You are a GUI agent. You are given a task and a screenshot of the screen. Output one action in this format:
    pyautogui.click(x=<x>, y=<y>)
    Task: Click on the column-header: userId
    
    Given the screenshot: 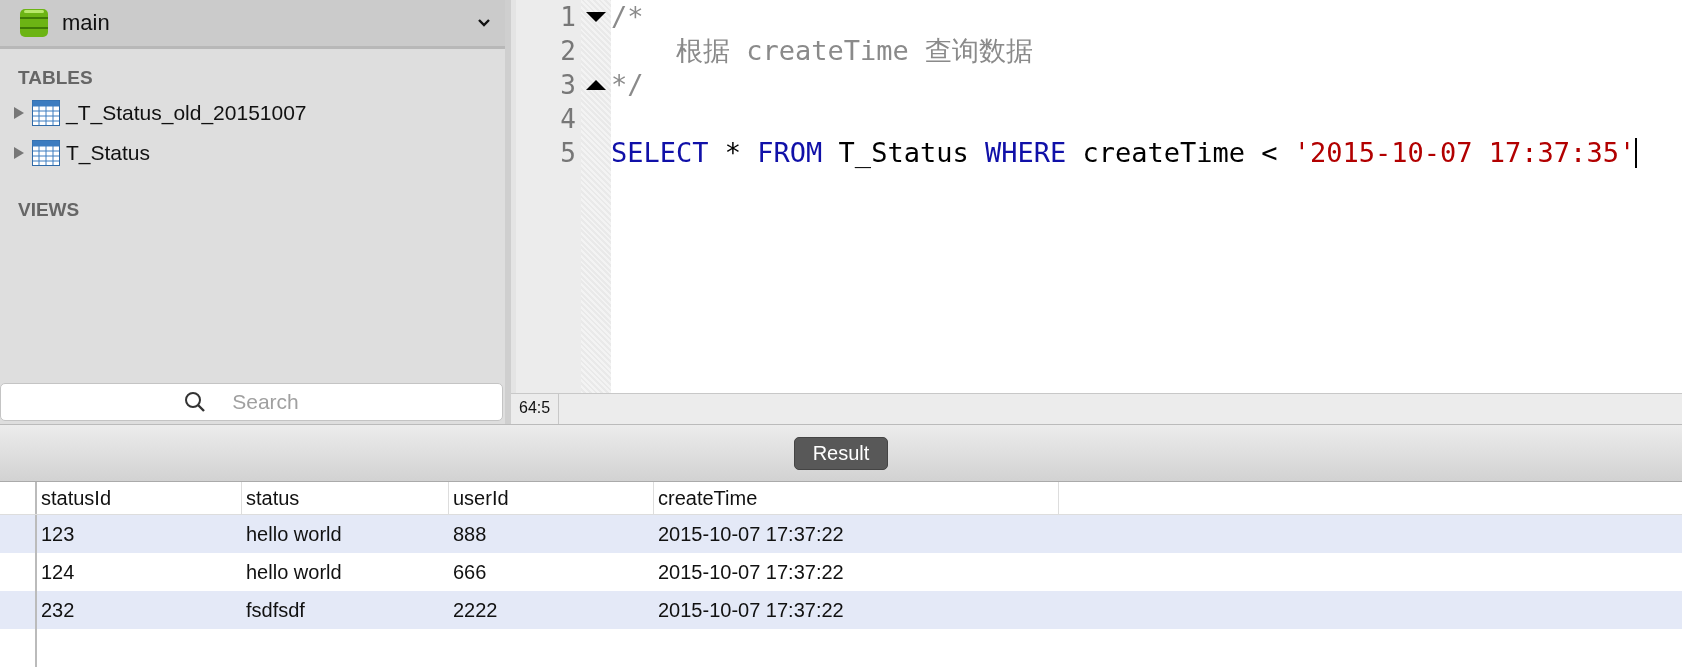 What is the action you would take?
    pyautogui.click(x=551, y=498)
    